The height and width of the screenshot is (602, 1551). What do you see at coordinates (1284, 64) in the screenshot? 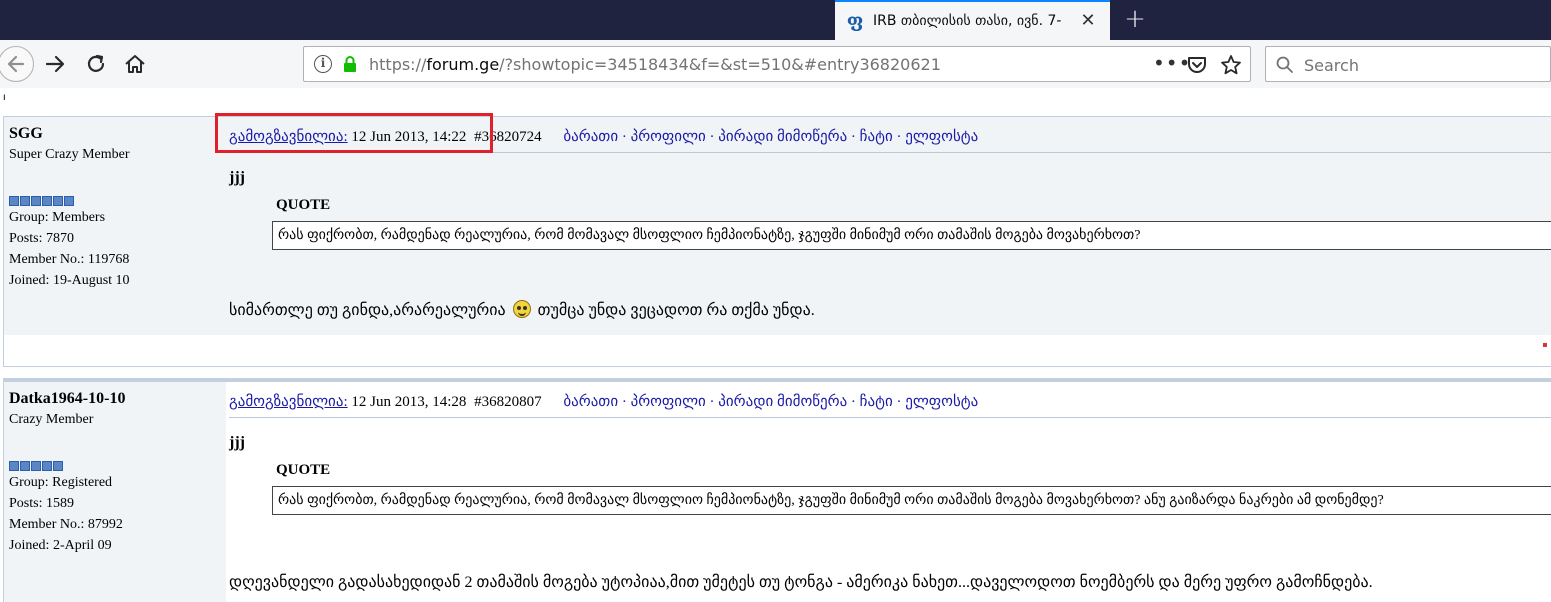
I see `search-icon` at bounding box center [1284, 64].